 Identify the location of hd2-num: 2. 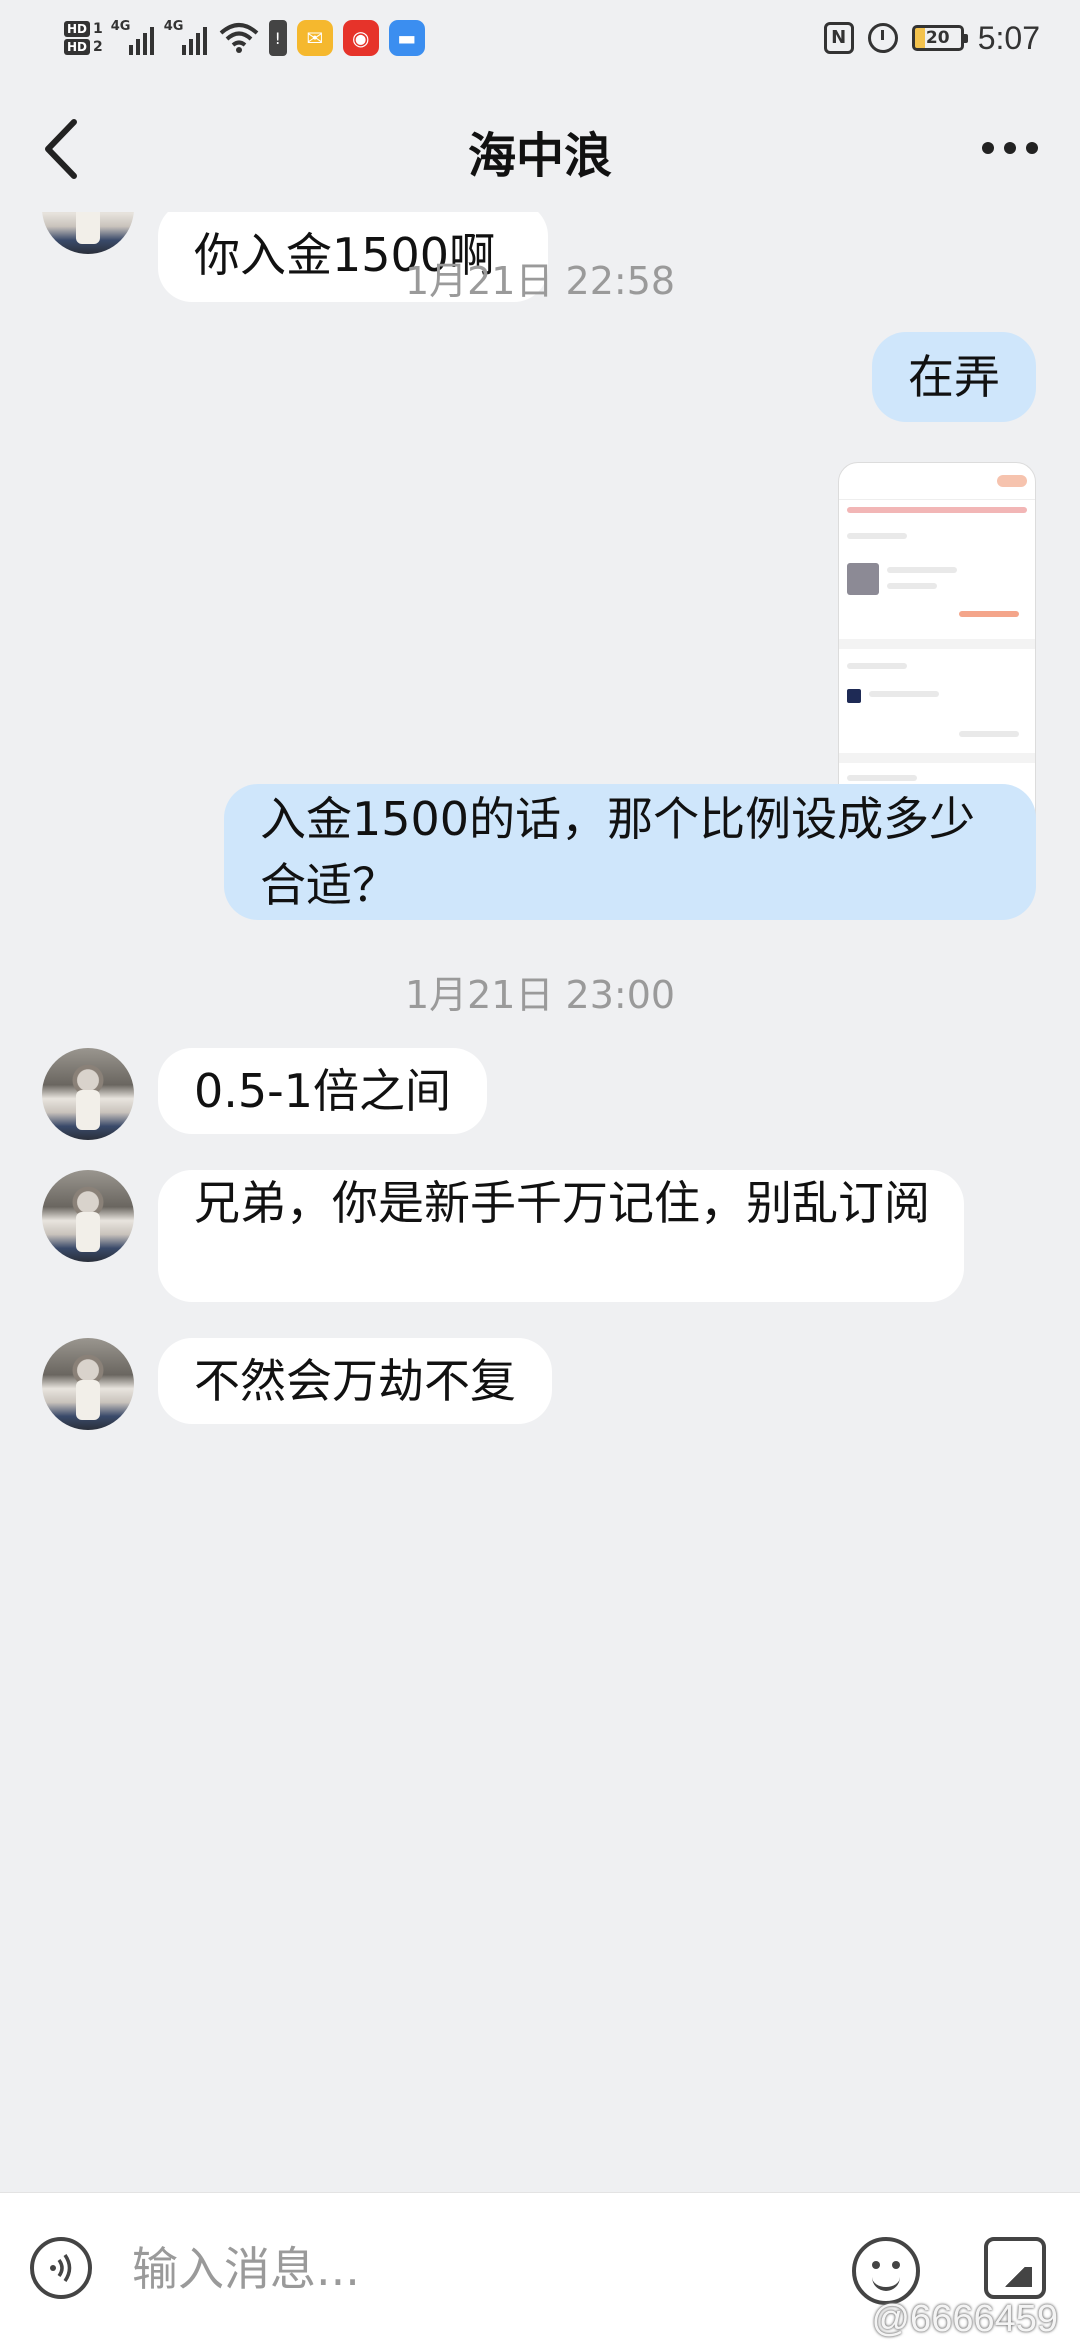
(98, 47).